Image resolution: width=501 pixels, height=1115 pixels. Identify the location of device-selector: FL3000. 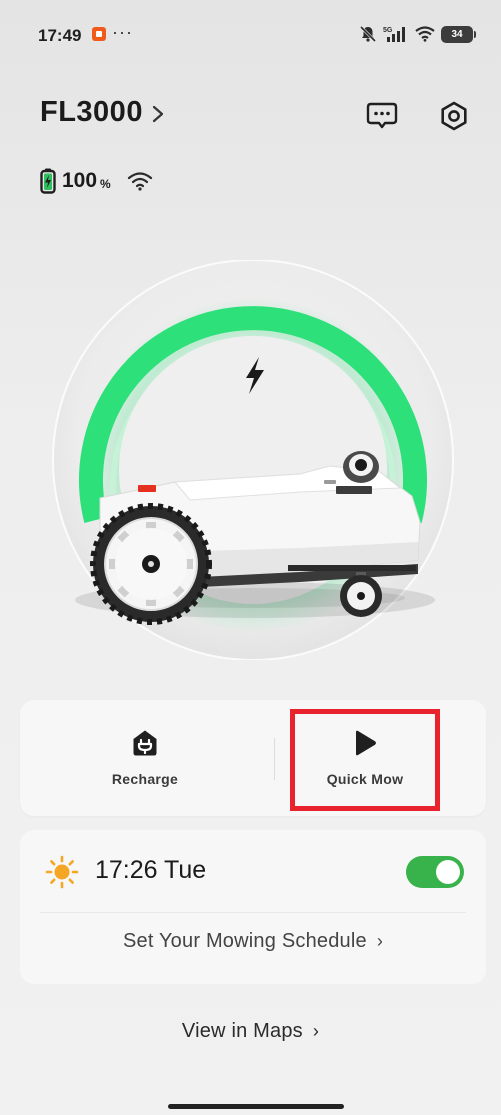
(102, 112).